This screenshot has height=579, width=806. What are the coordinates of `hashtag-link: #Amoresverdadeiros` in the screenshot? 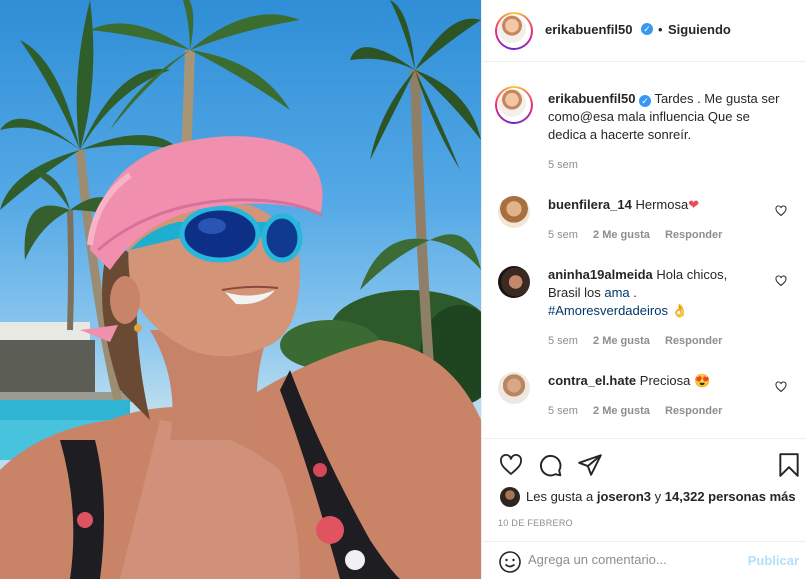 It's located at (608, 310).